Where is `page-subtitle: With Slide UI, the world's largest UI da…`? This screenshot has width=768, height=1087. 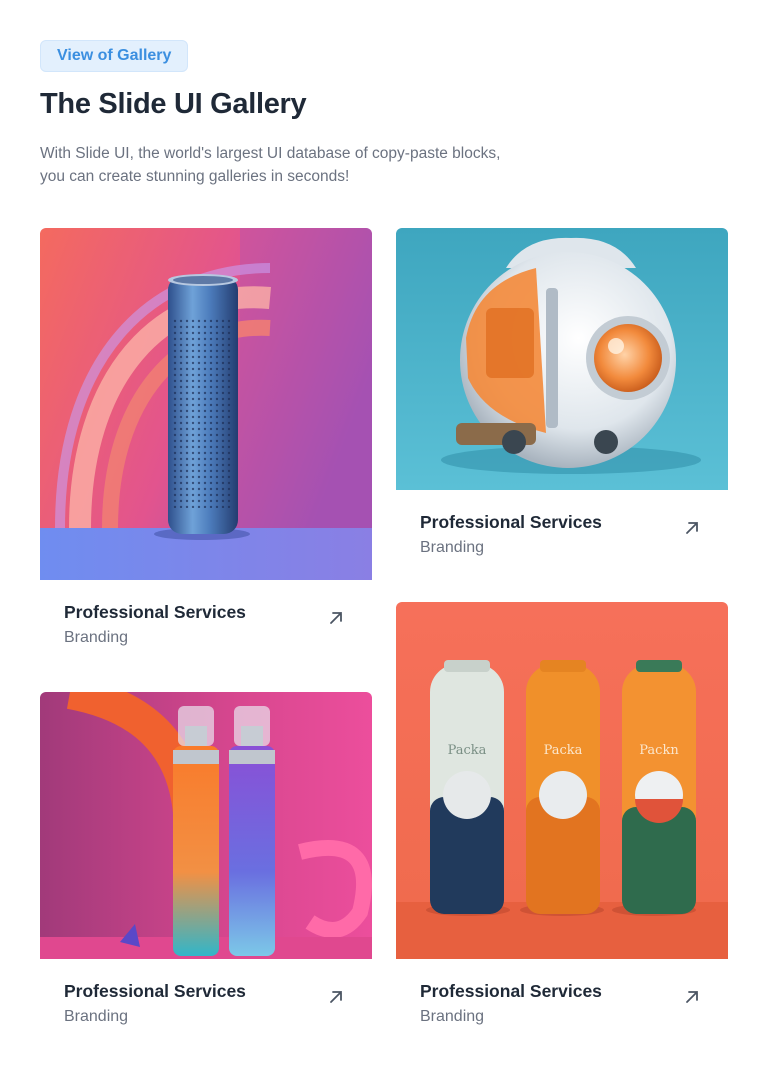 page-subtitle: With Slide UI, the world's largest UI da… is located at coordinates (270, 165).